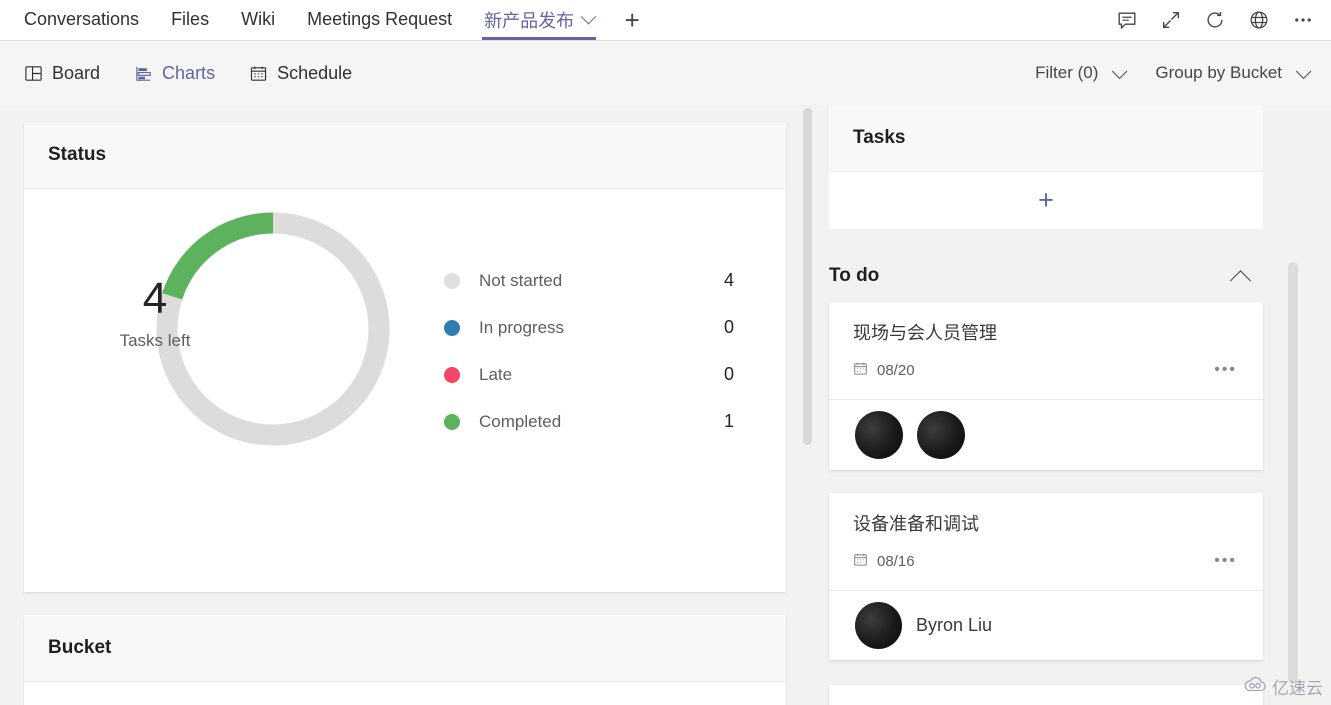 Image resolution: width=1331 pixels, height=705 pixels. What do you see at coordinates (1127, 20) in the screenshot?
I see `chat-icon` at bounding box center [1127, 20].